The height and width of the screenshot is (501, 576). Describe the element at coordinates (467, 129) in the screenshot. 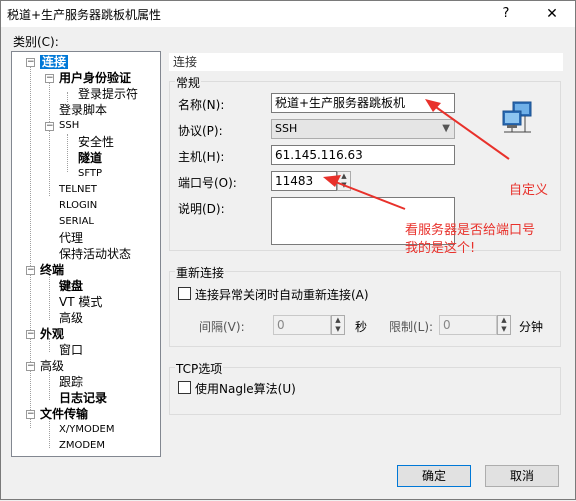

I see `arrow-to-name` at that location.